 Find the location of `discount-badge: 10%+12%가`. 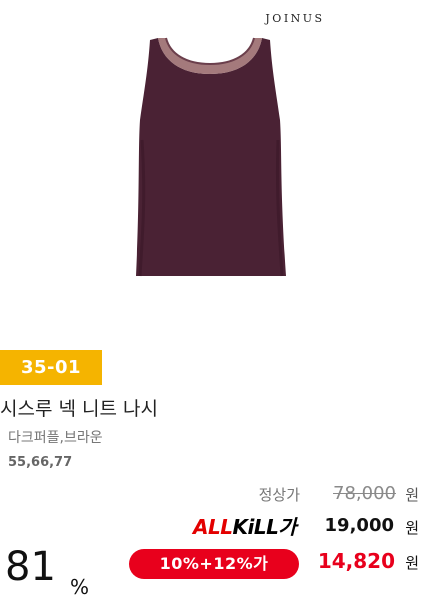

discount-badge: 10%+12%가 is located at coordinates (214, 564).